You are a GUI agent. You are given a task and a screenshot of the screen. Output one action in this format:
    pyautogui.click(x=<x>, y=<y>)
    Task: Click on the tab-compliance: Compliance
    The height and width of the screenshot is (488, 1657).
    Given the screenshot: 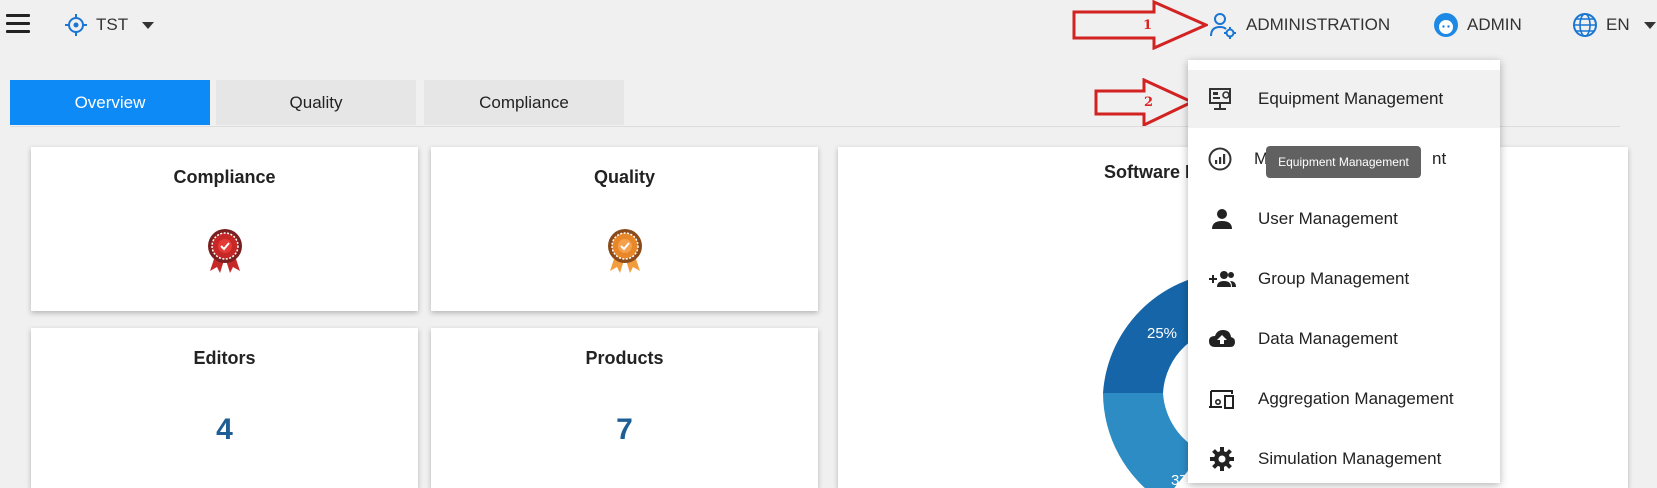 What is the action you would take?
    pyautogui.click(x=524, y=102)
    